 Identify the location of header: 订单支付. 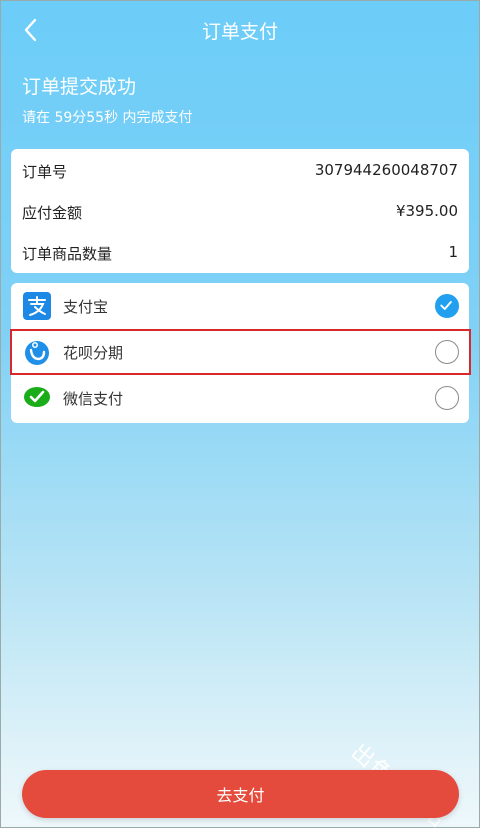
(240, 30).